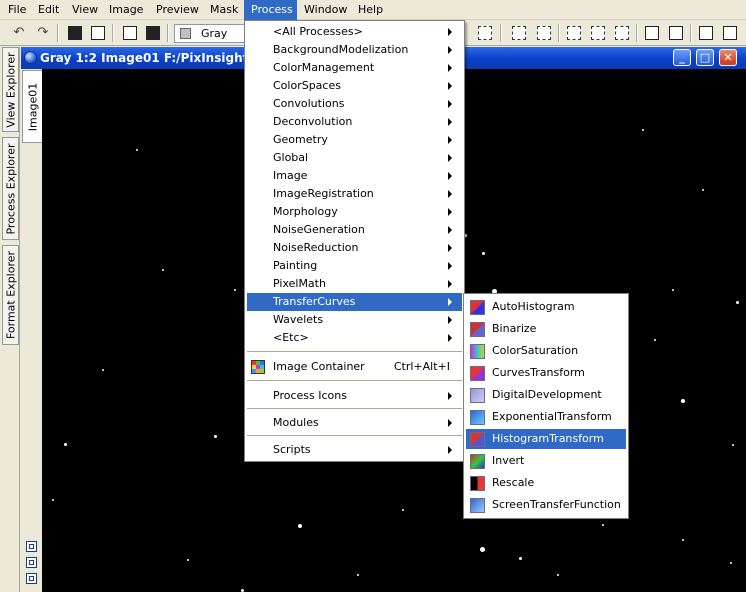 The width and height of the screenshot is (746, 592). Describe the element at coordinates (177, 10) in the screenshot. I see `menu-preview: Preview` at that location.